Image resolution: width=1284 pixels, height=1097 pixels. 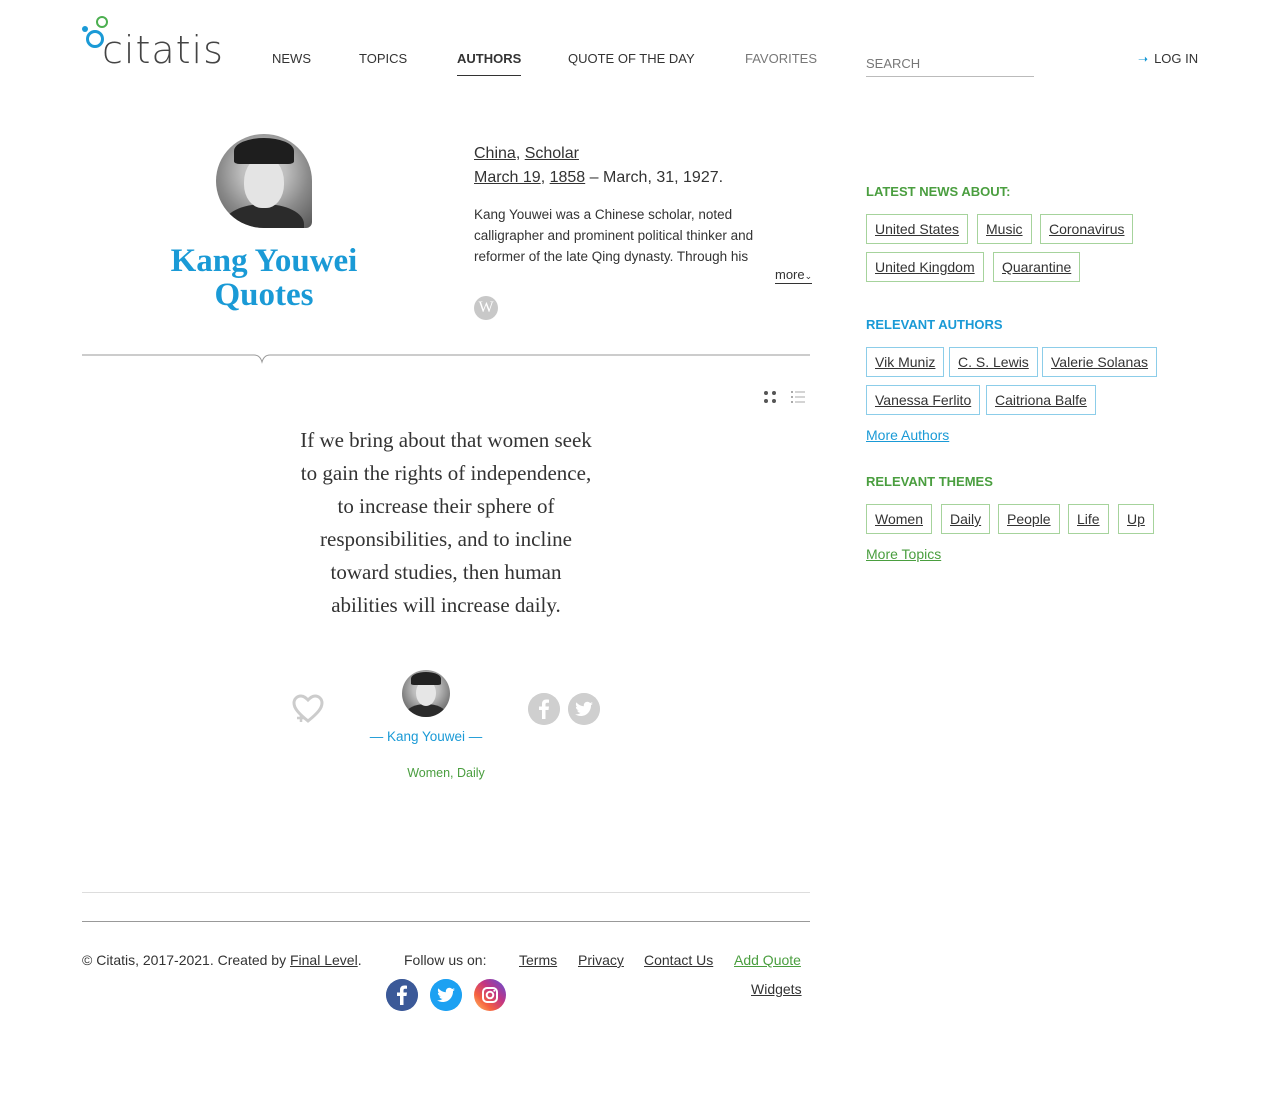 I want to click on author-tag: Caitriona Balfe, so click(x=1041, y=400).